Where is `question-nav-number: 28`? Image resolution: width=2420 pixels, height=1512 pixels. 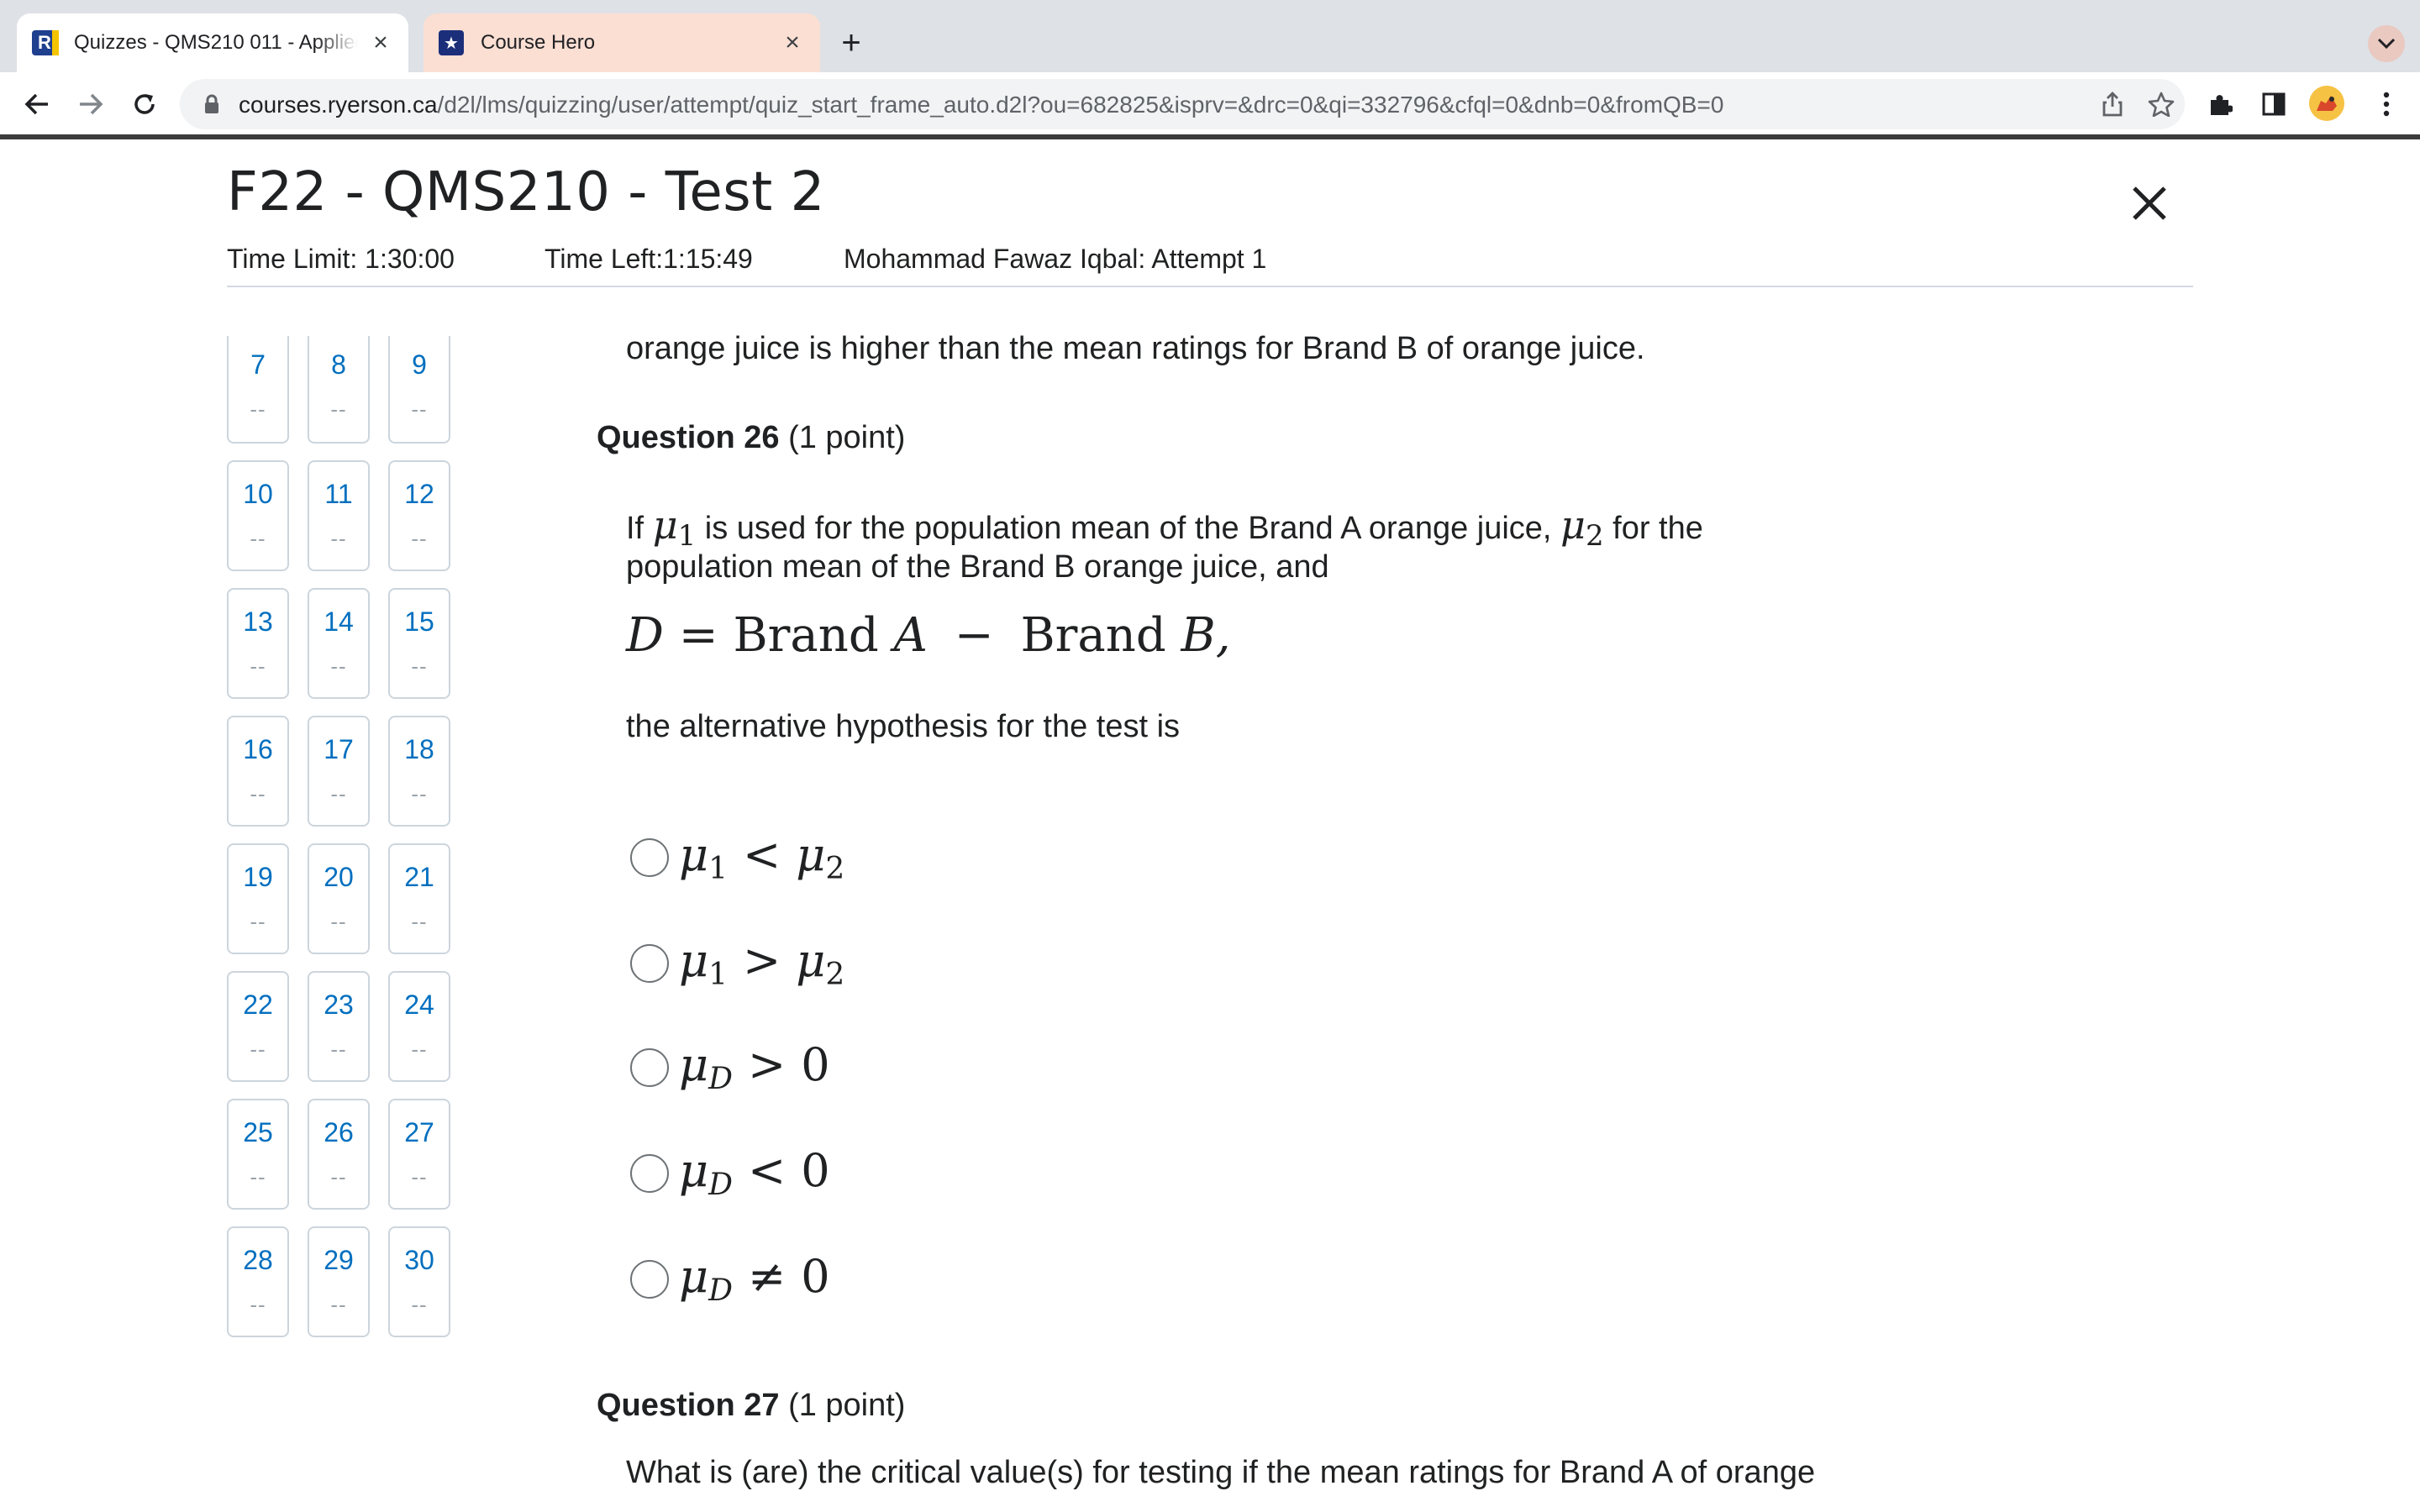 question-nav-number: 28 is located at coordinates (258, 1260).